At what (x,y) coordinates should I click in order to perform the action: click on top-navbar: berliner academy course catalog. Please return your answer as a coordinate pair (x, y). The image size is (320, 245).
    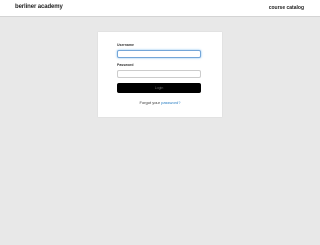
    Looking at the image, I should click on (160, 8).